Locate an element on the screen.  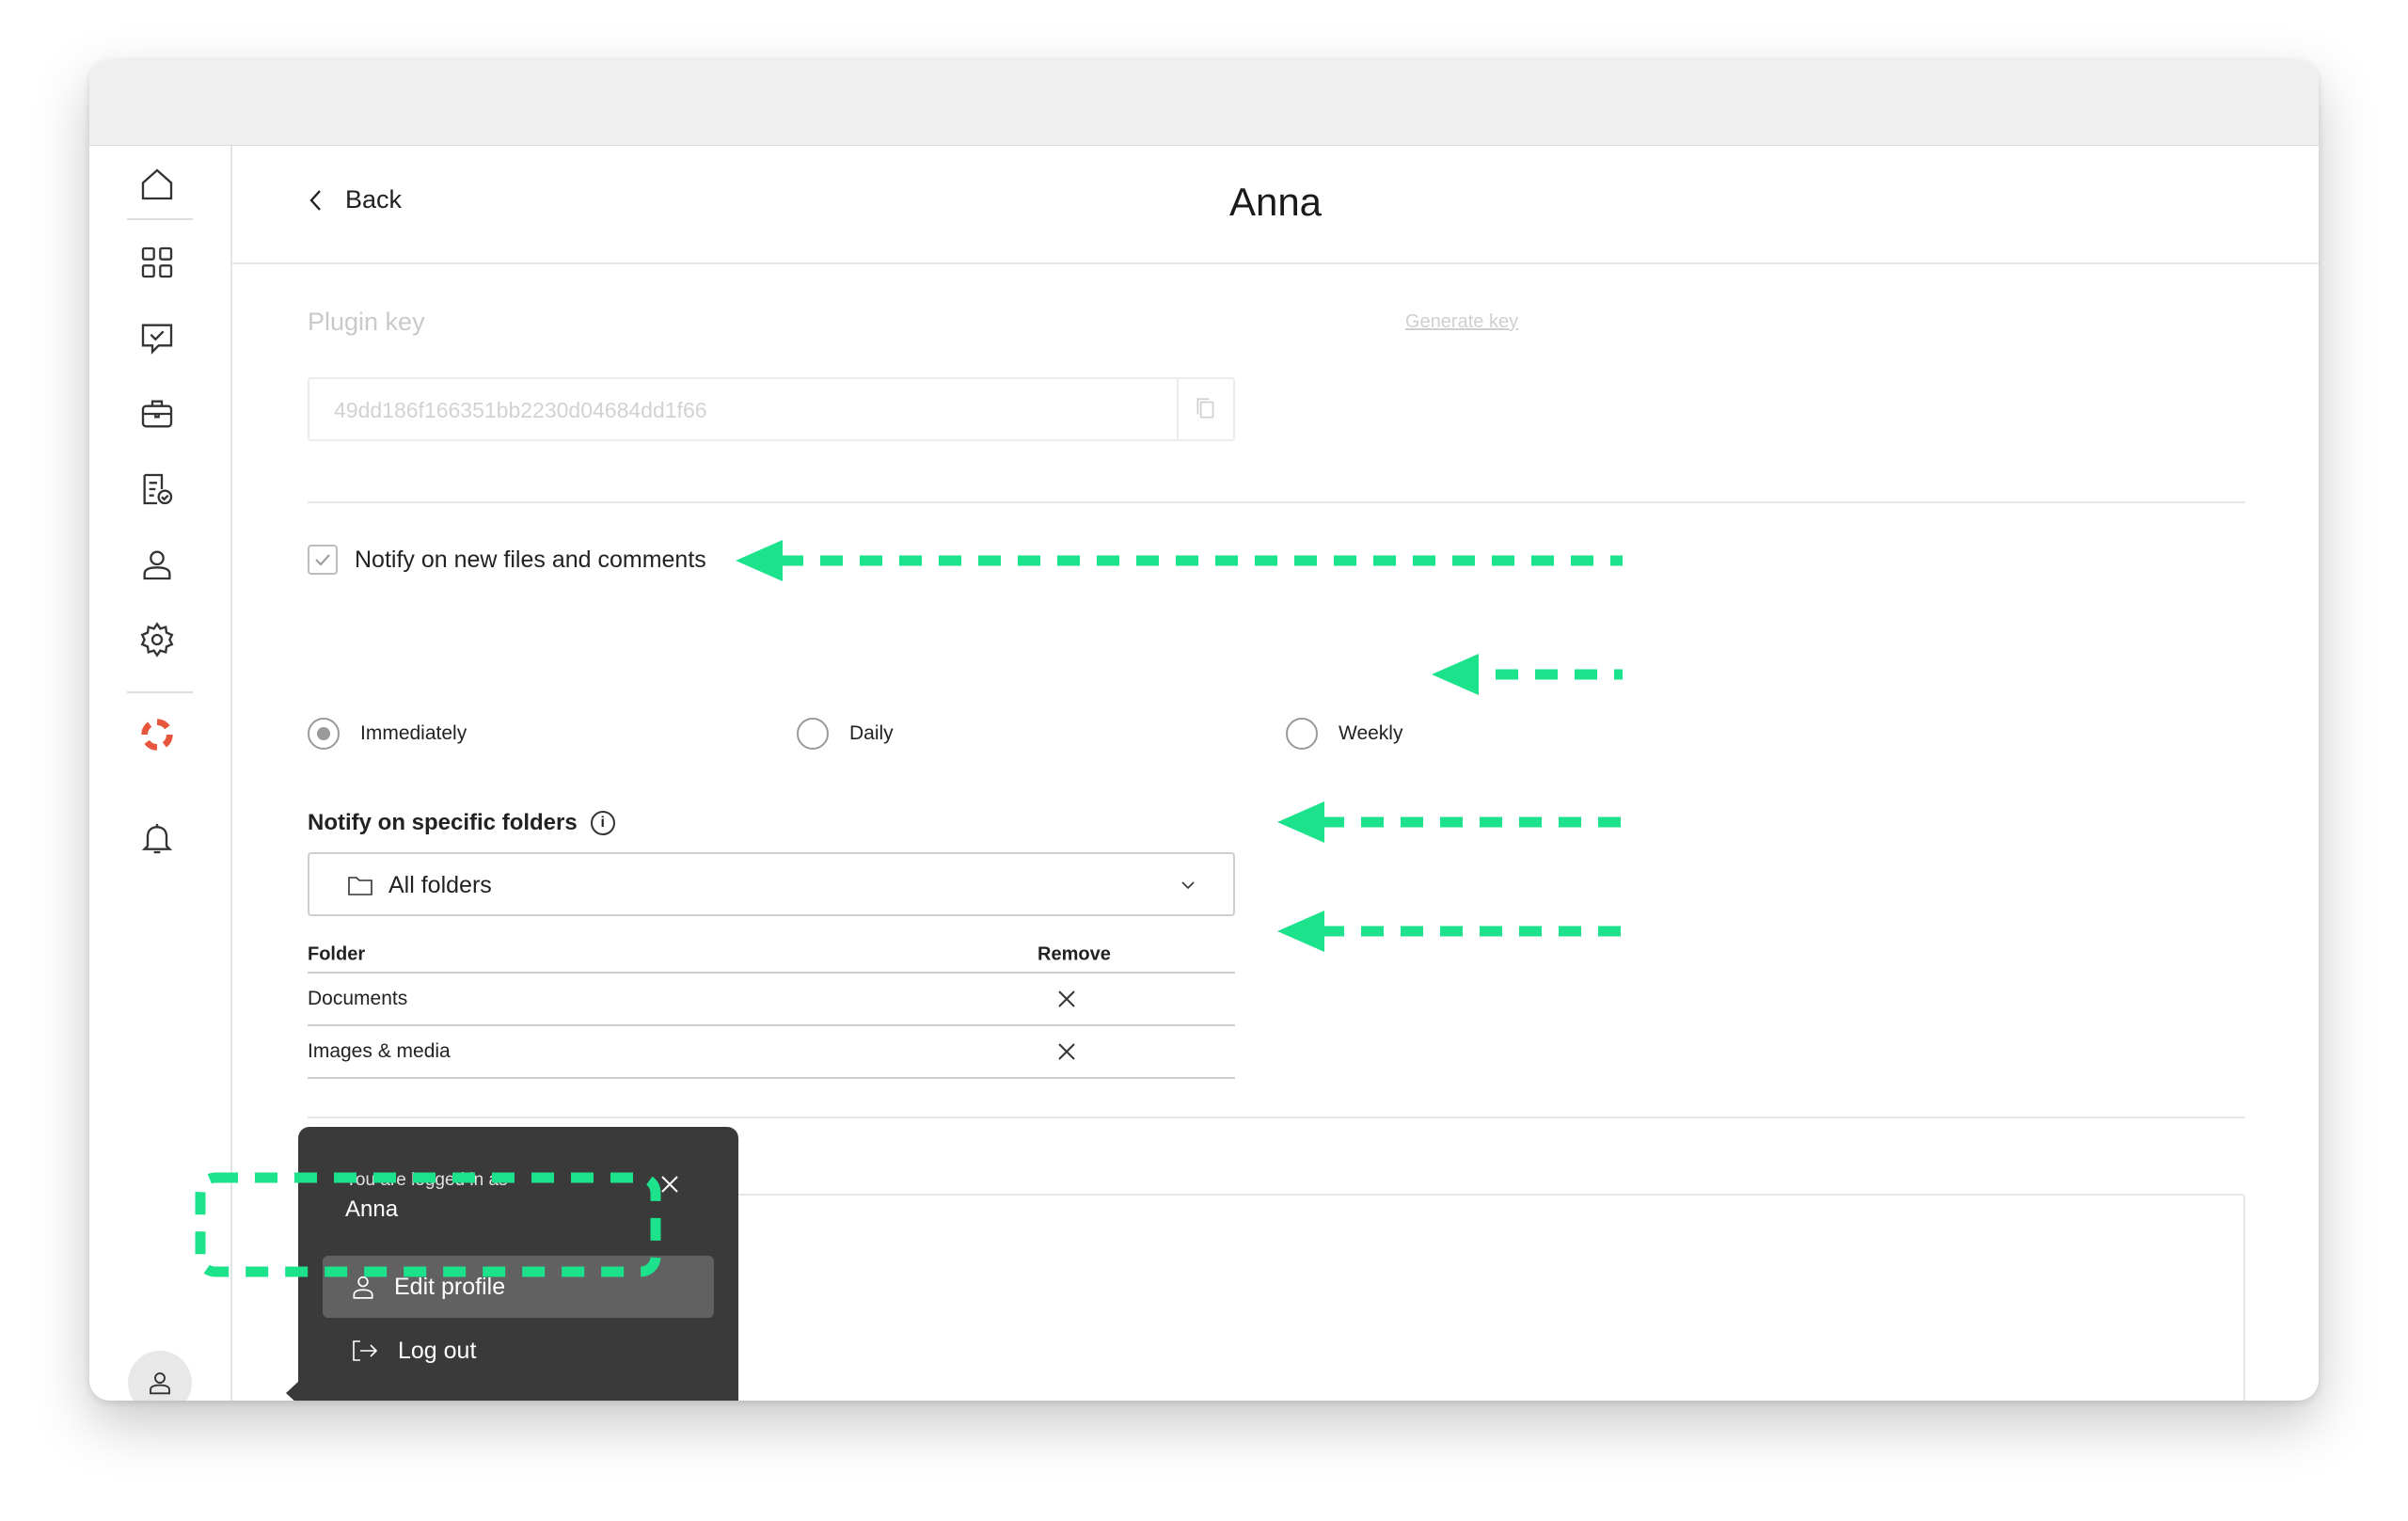
arrowhead-weekly is located at coordinates (1456, 674).